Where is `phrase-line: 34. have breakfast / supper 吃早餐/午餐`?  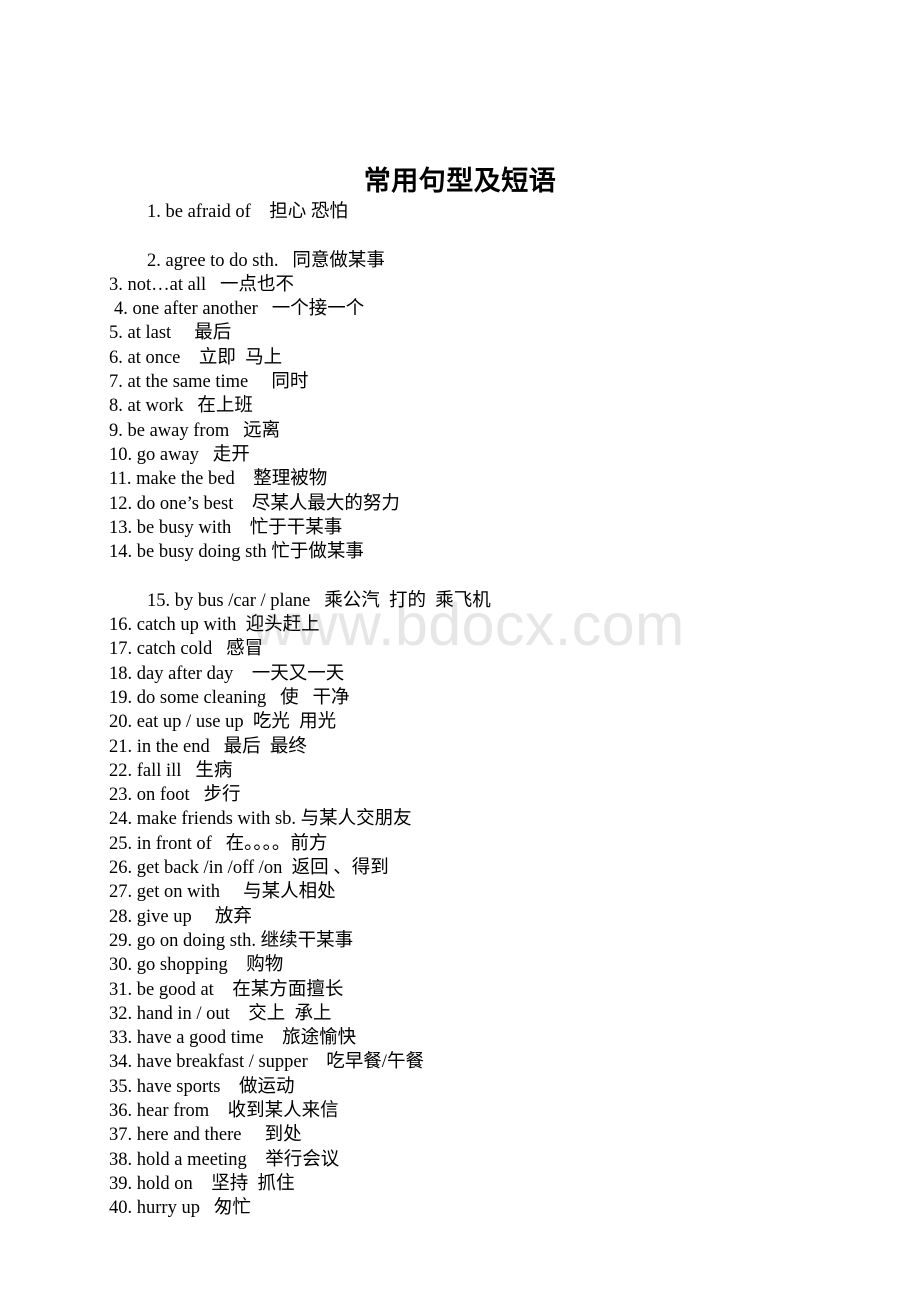 phrase-line: 34. have breakfast / supper 吃早餐/午餐 is located at coordinates (266, 1062).